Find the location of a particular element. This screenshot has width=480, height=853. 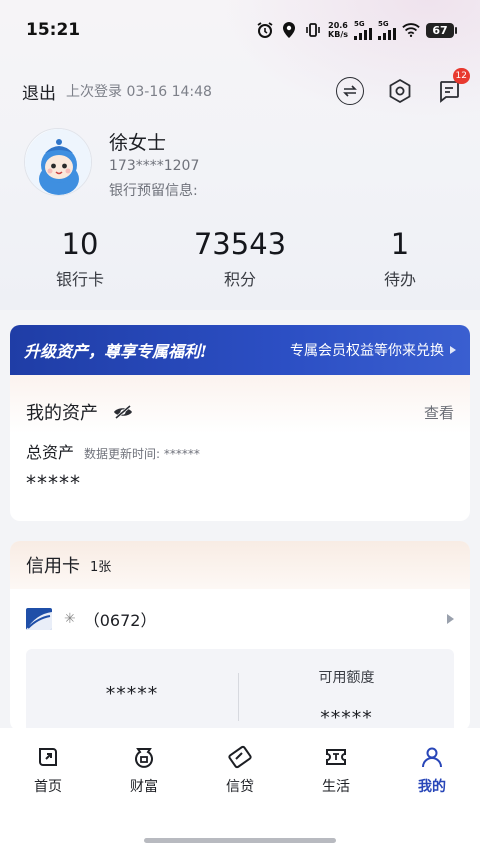

stat-points: 73543 积分 is located at coordinates (240, 258).